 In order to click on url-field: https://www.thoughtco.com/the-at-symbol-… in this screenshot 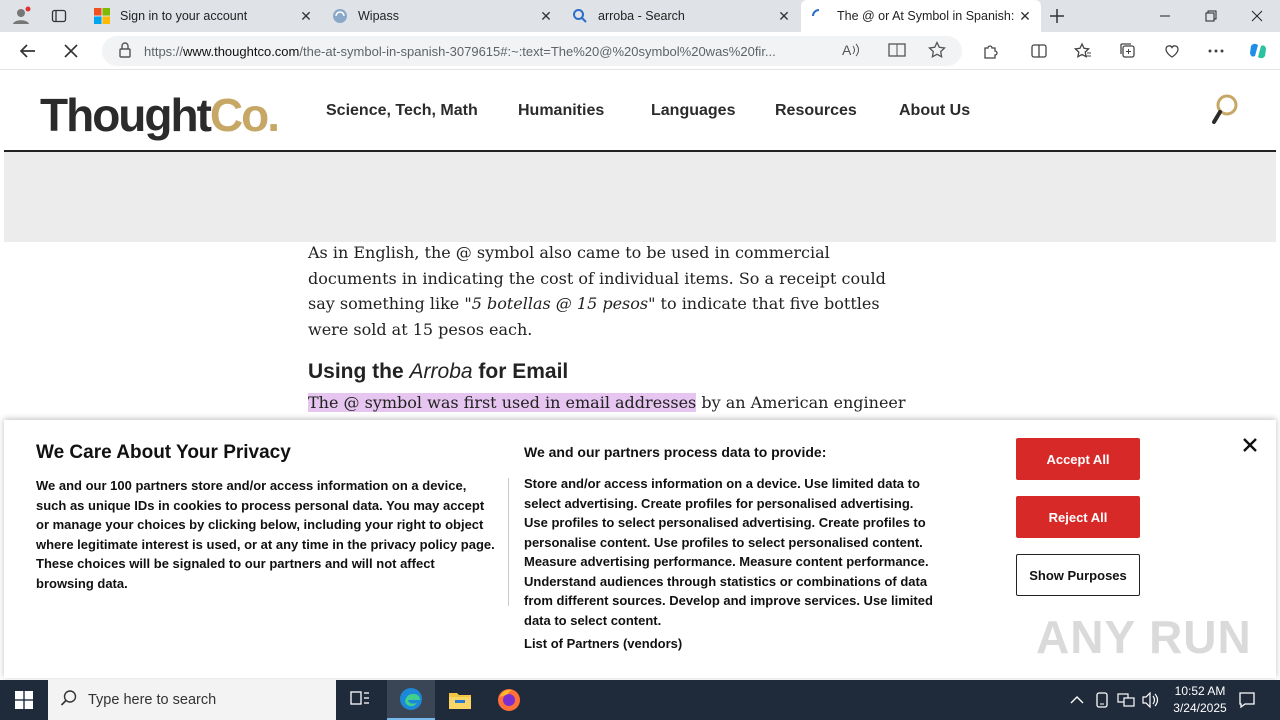, I will do `click(532, 51)`.